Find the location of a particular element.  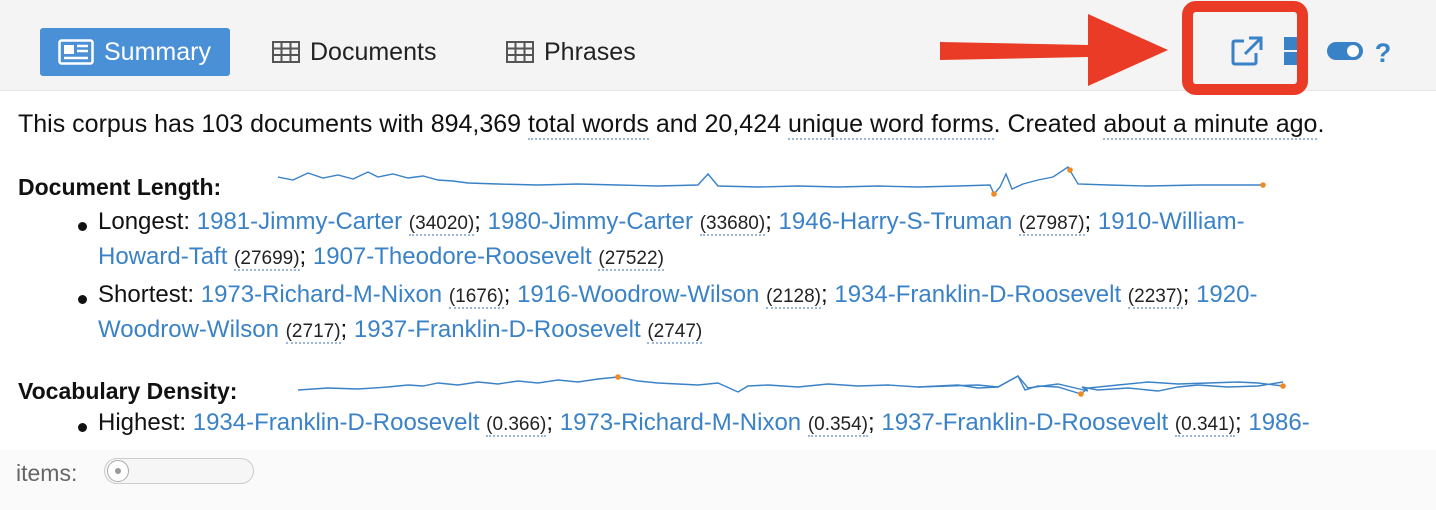

doc-link: 1986- is located at coordinates (1278, 422).